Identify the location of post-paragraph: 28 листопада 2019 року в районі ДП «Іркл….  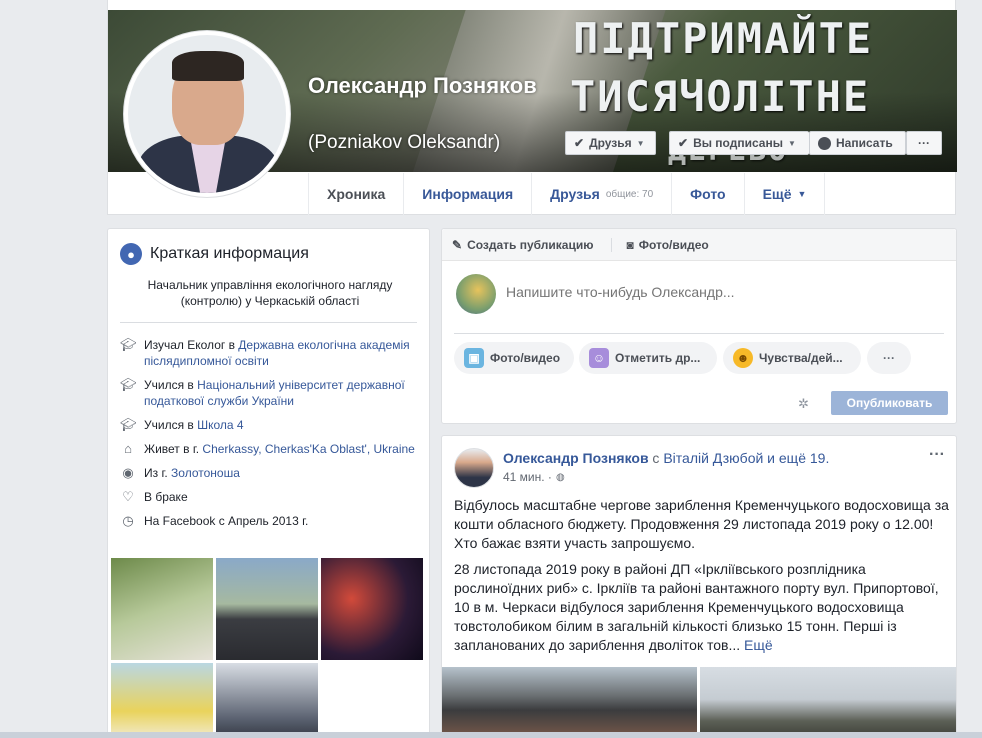
(696, 607).